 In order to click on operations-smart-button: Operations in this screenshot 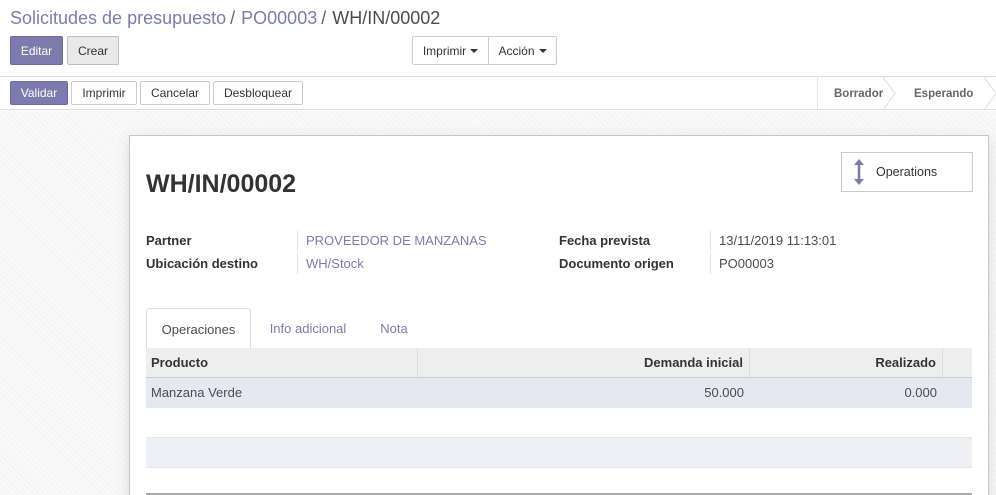, I will do `click(907, 172)`.